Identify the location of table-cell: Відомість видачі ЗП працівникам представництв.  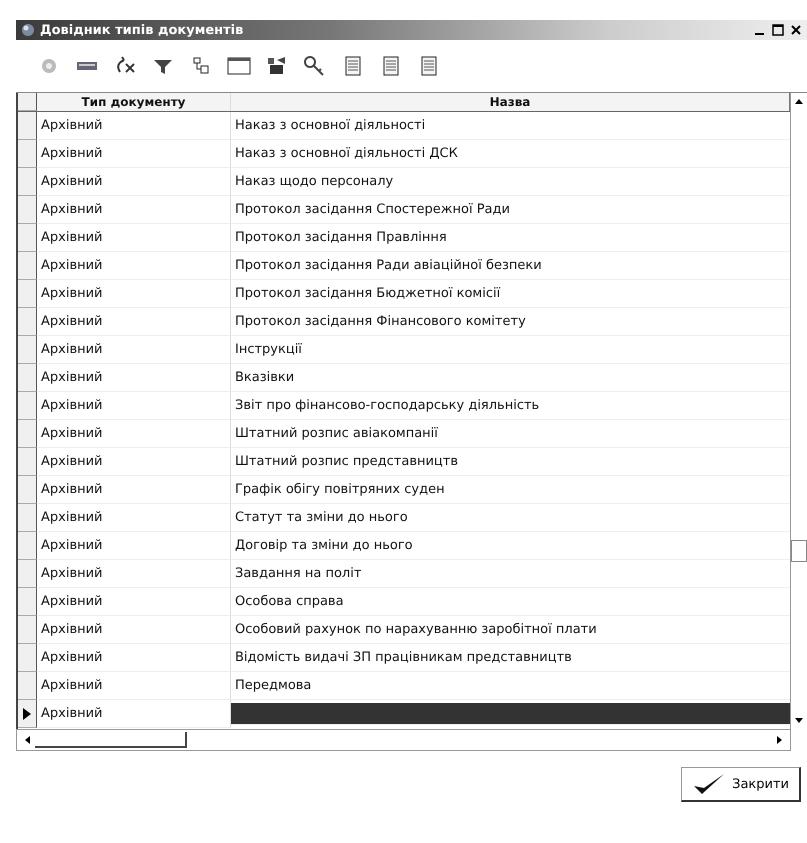
(510, 658).